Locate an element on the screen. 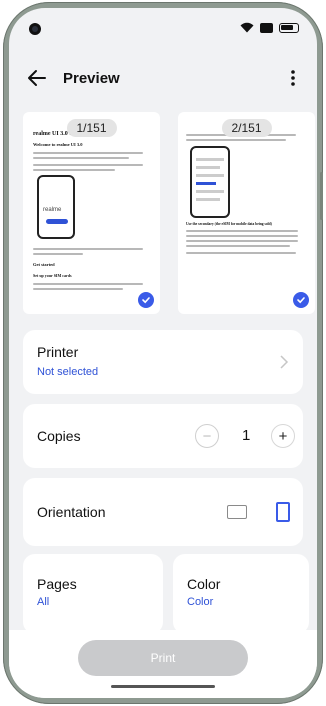 This screenshot has height=706, width=326. side-button is located at coordinates (321, 196).